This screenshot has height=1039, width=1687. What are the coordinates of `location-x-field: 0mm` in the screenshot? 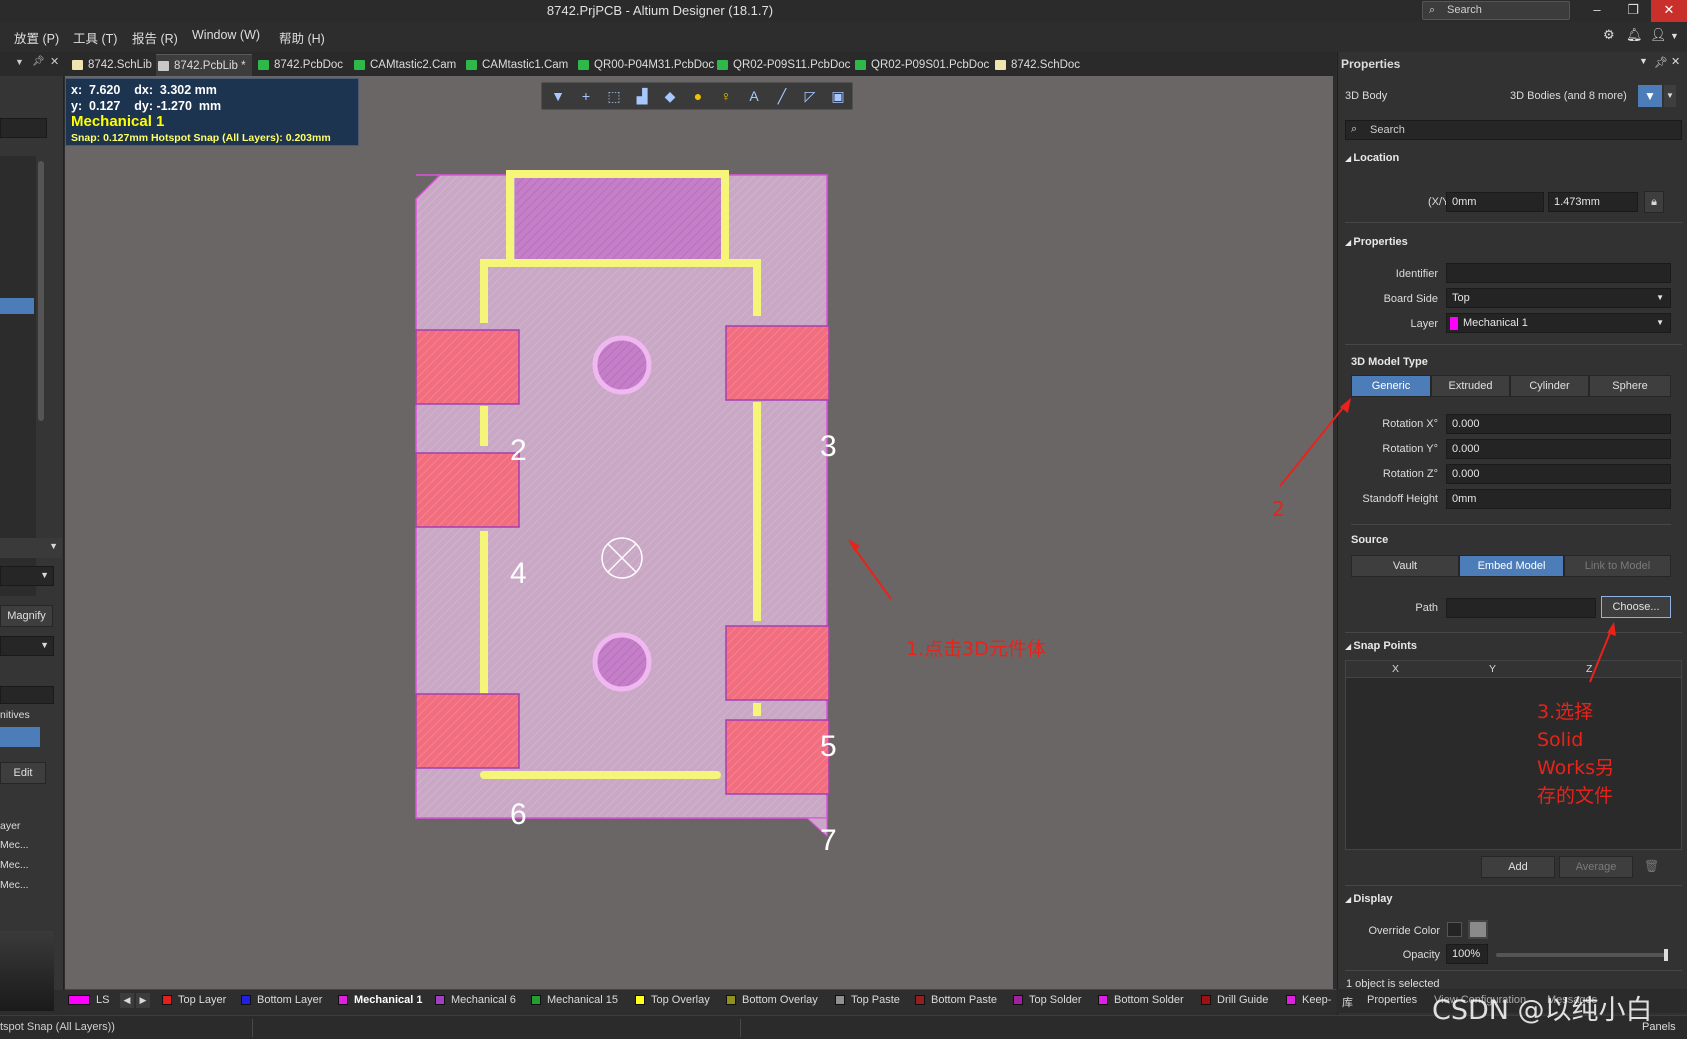 It's located at (1495, 202).